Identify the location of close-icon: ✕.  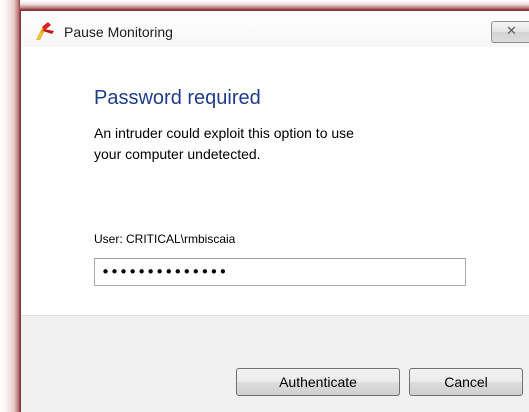
(511, 31).